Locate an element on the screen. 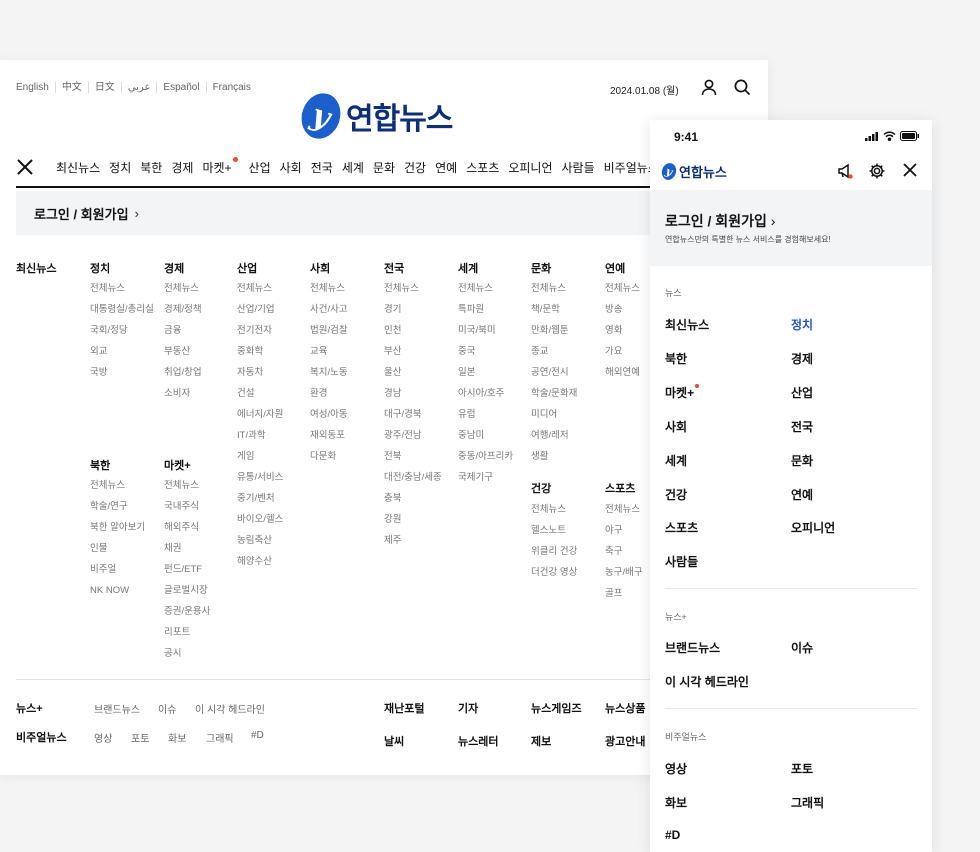 Image resolution: width=980 pixels, height=852 pixels. m-brandnews: 브랜드뉴스 is located at coordinates (692, 647).